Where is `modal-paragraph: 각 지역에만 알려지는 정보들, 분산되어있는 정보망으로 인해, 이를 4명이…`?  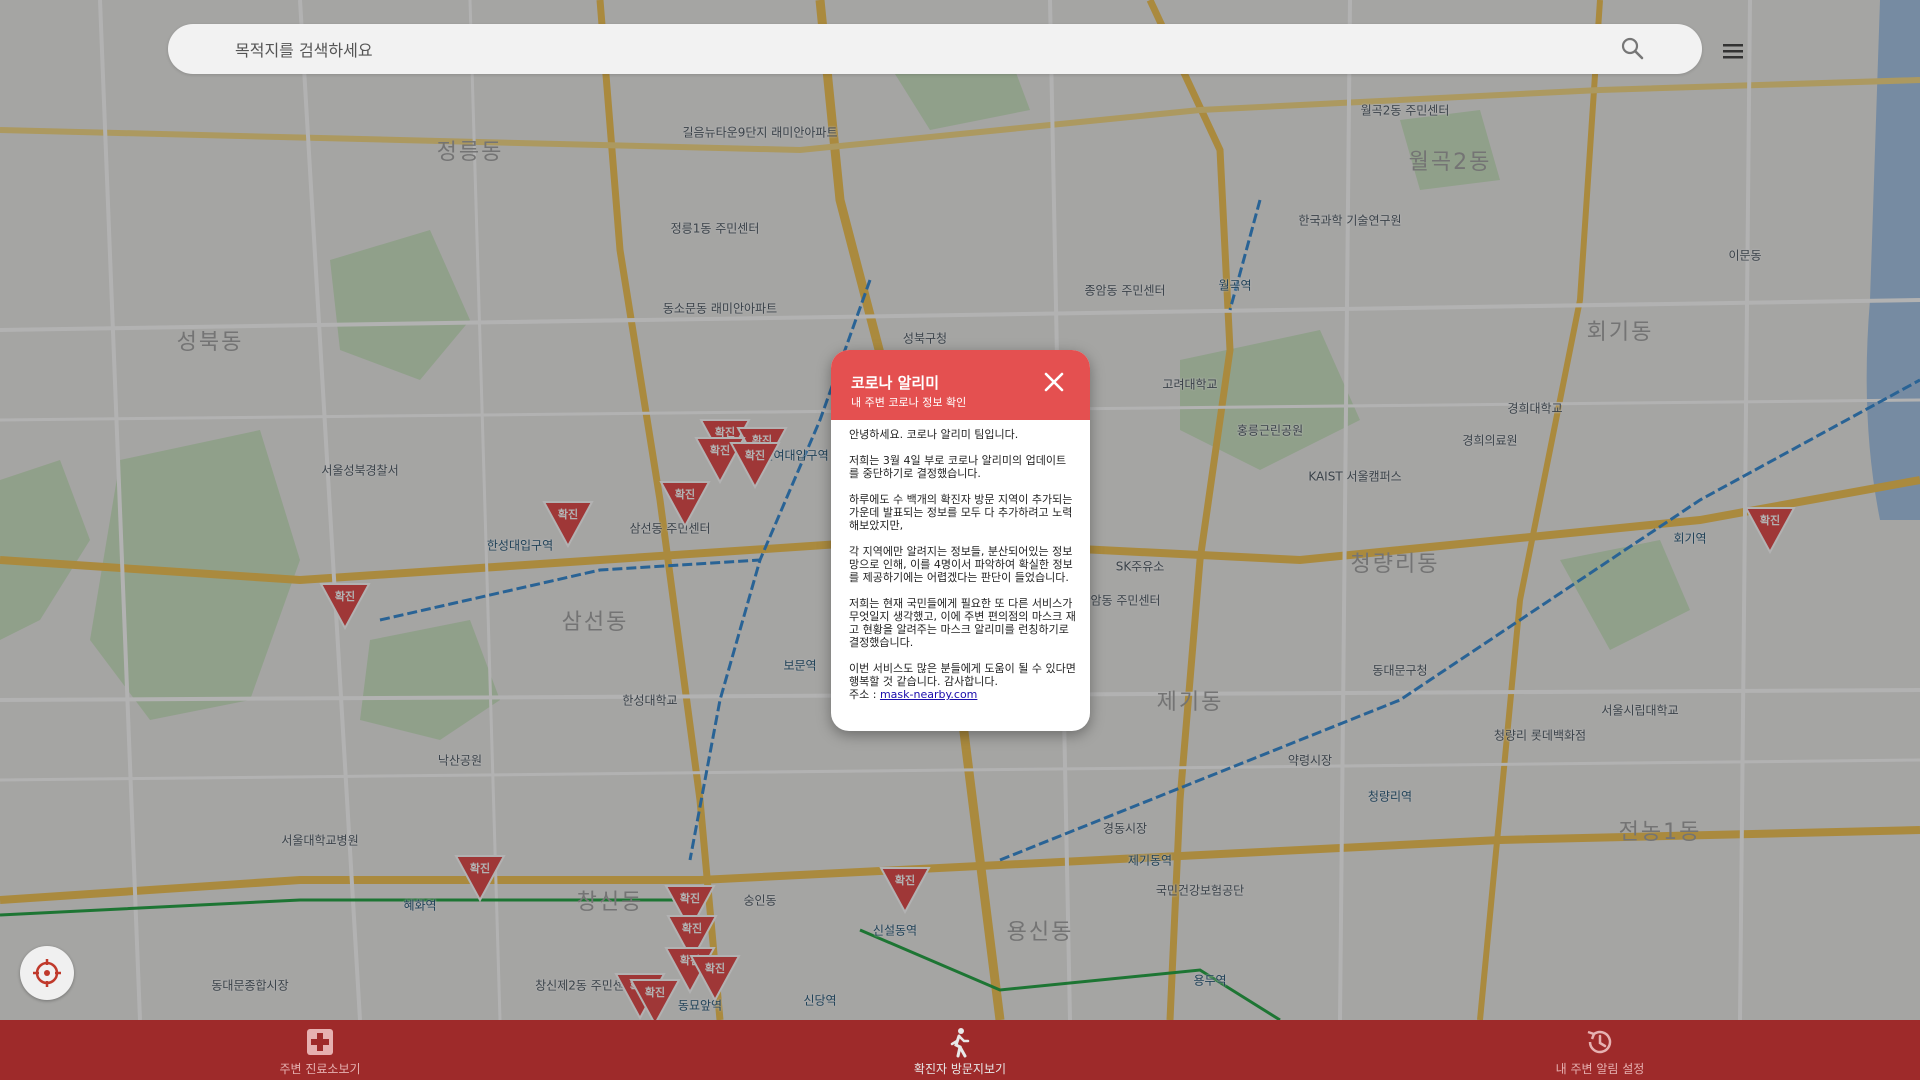 modal-paragraph: 각 지역에만 알려지는 정보들, 분산되어있는 정보망으로 인해, 이를 4명이… is located at coordinates (961, 564).